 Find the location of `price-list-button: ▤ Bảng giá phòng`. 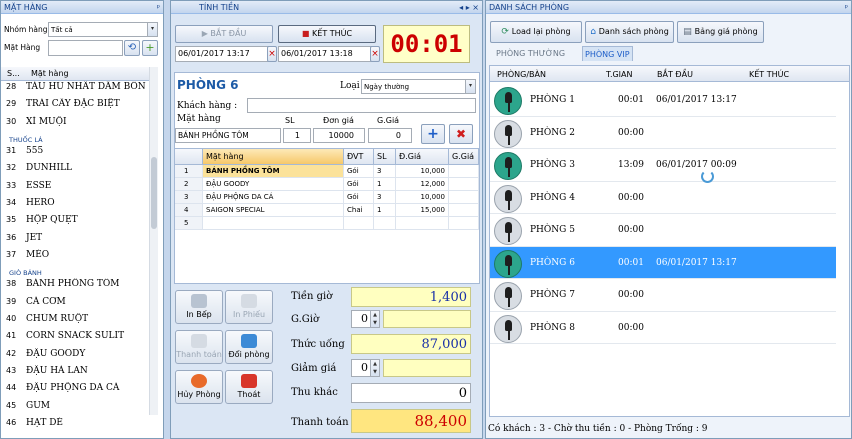

price-list-button: ▤ Bảng giá phòng is located at coordinates (720, 32).